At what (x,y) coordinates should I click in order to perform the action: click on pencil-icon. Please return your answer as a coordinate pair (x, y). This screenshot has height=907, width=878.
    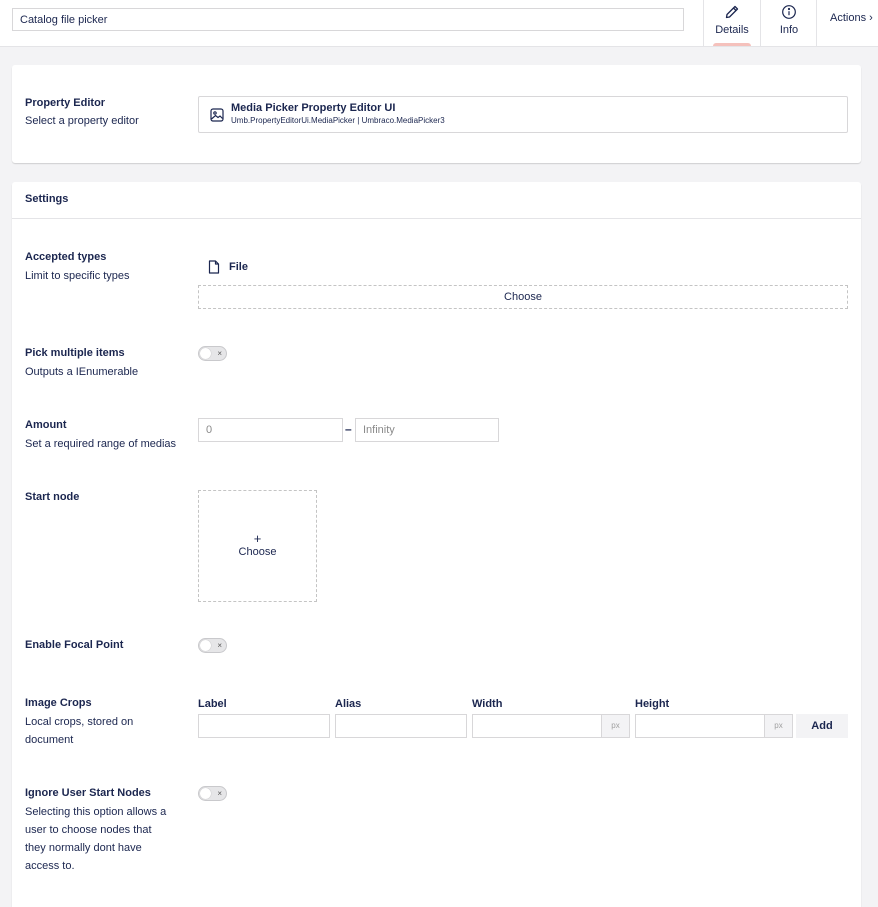
    Looking at the image, I should click on (732, 12).